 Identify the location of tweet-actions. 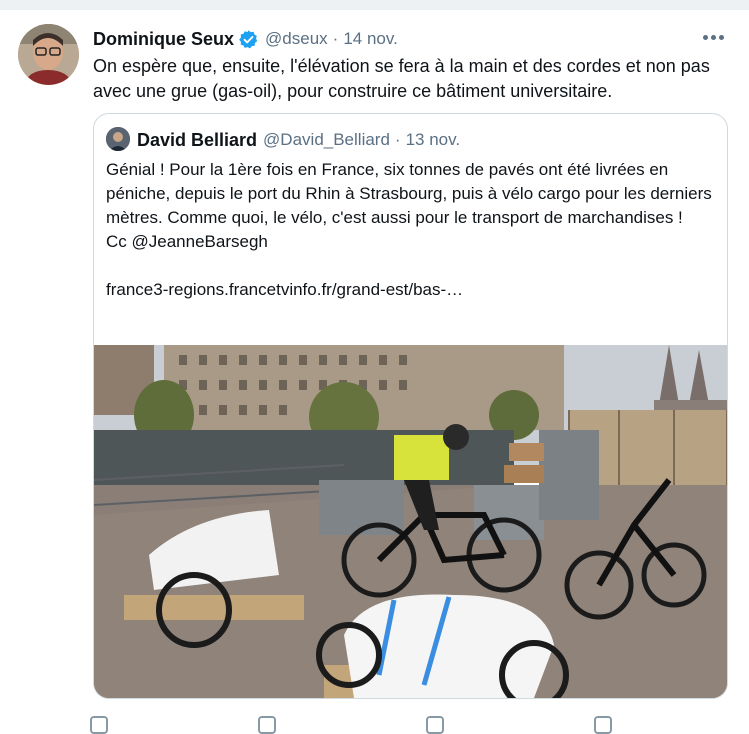
(390, 722).